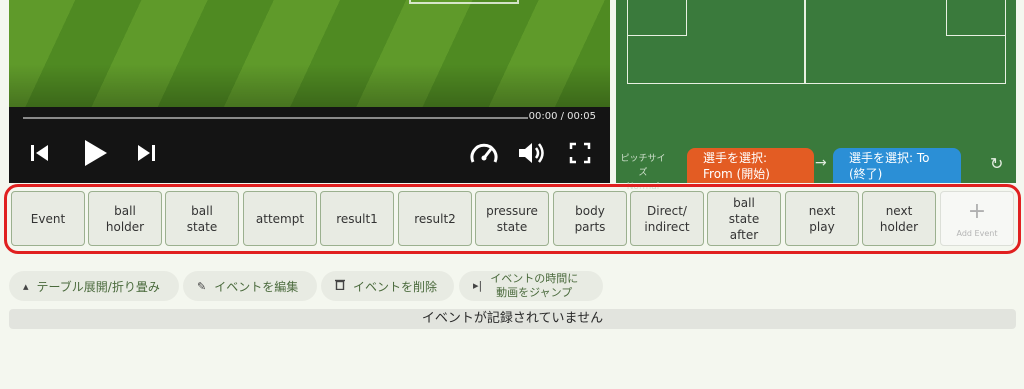  I want to click on plus-icon: +, so click(977, 211).